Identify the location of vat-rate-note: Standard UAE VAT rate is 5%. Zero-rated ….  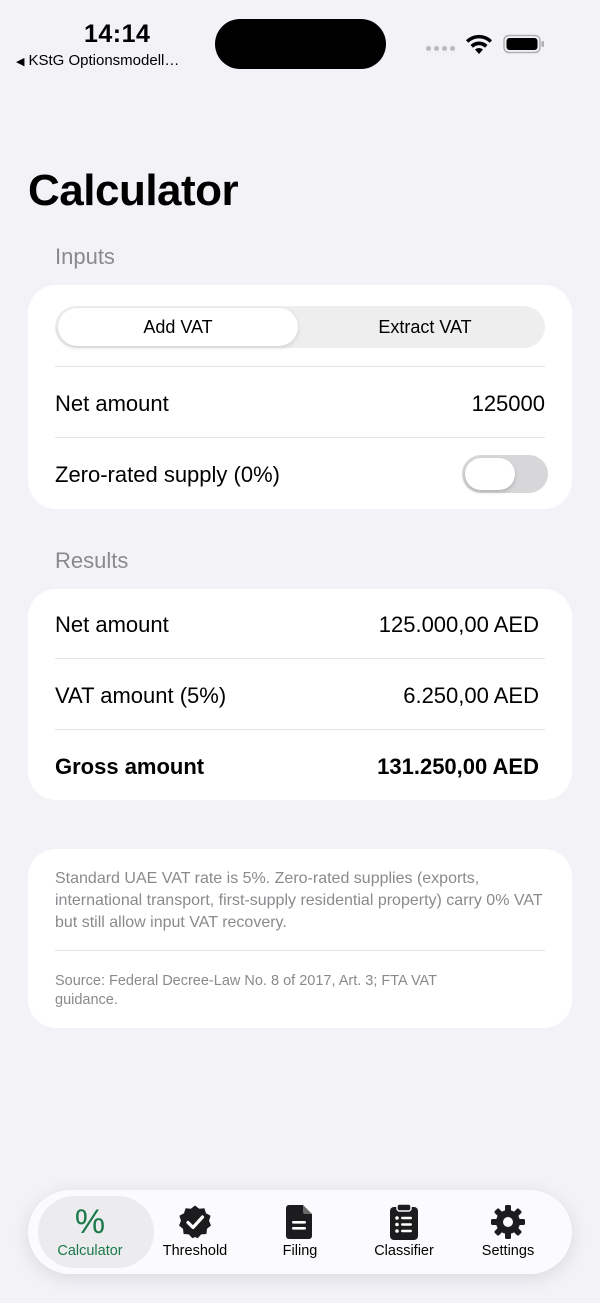
(299, 900).